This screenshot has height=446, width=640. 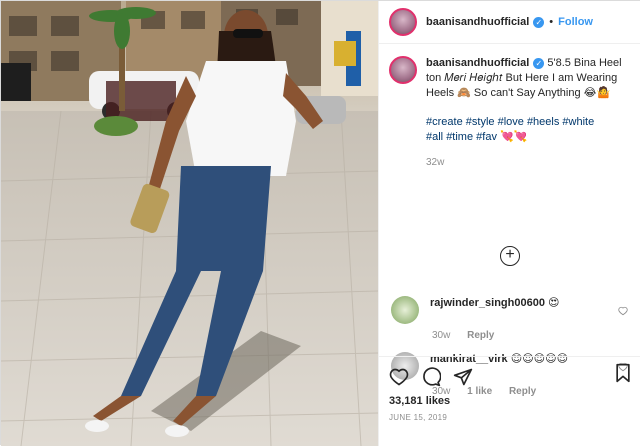 What do you see at coordinates (511, 122) in the screenshot?
I see `hashtag: #love` at bounding box center [511, 122].